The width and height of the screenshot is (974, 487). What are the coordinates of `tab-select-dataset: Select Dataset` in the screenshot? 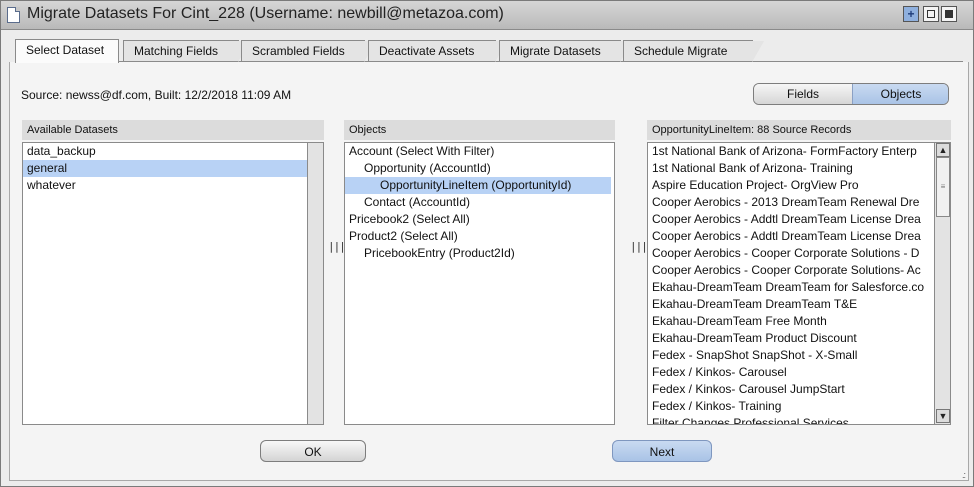 It's located at (67, 51).